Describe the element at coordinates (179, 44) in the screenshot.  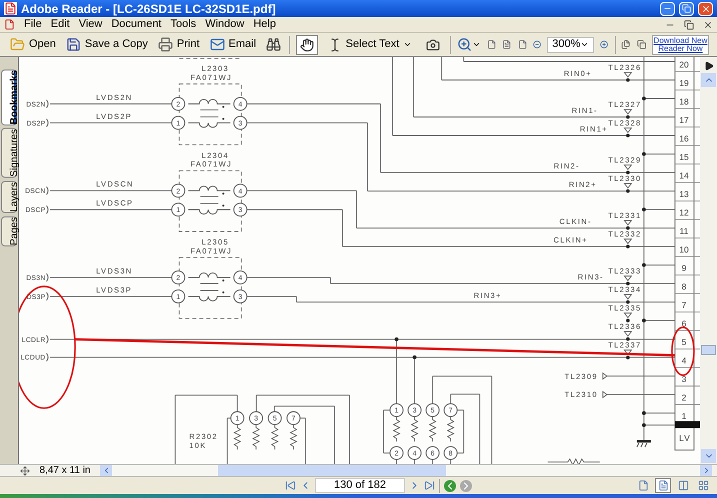
I see `print-button: Print` at that location.